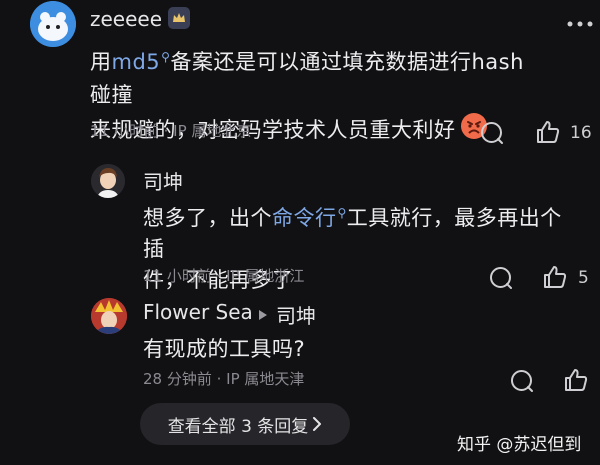  What do you see at coordinates (198, 312) in the screenshot?
I see `comment-author: Flower Sea` at bounding box center [198, 312].